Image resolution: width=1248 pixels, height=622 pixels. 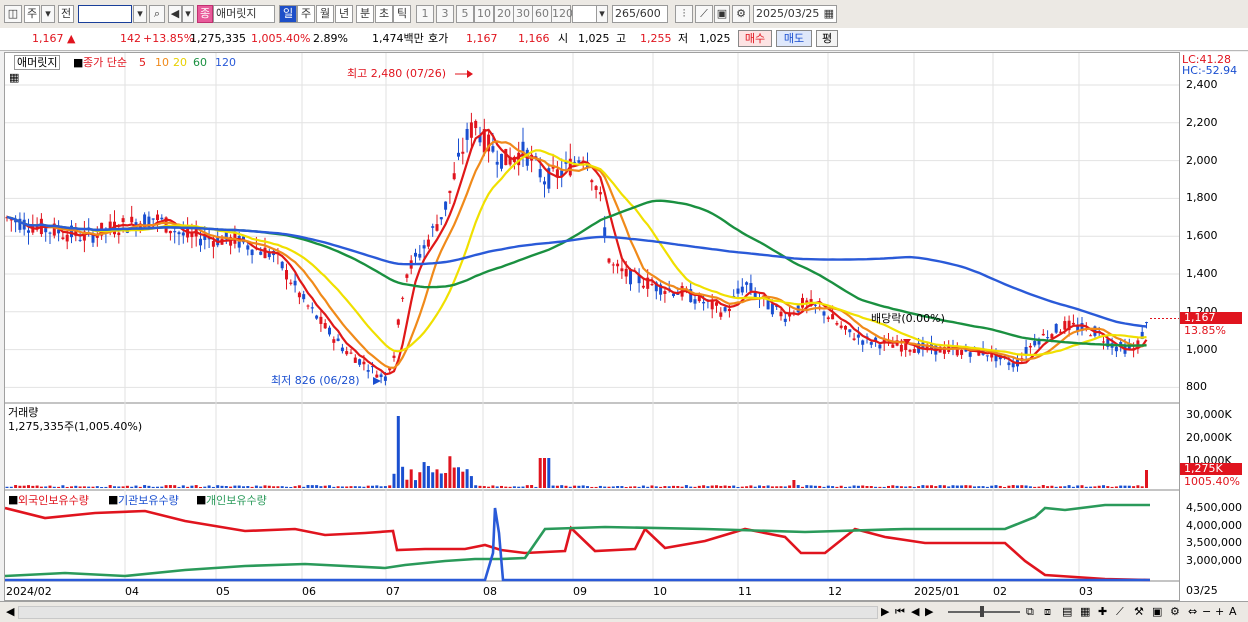 I want to click on stock-name-field: 애머릿지, so click(x=244, y=14).